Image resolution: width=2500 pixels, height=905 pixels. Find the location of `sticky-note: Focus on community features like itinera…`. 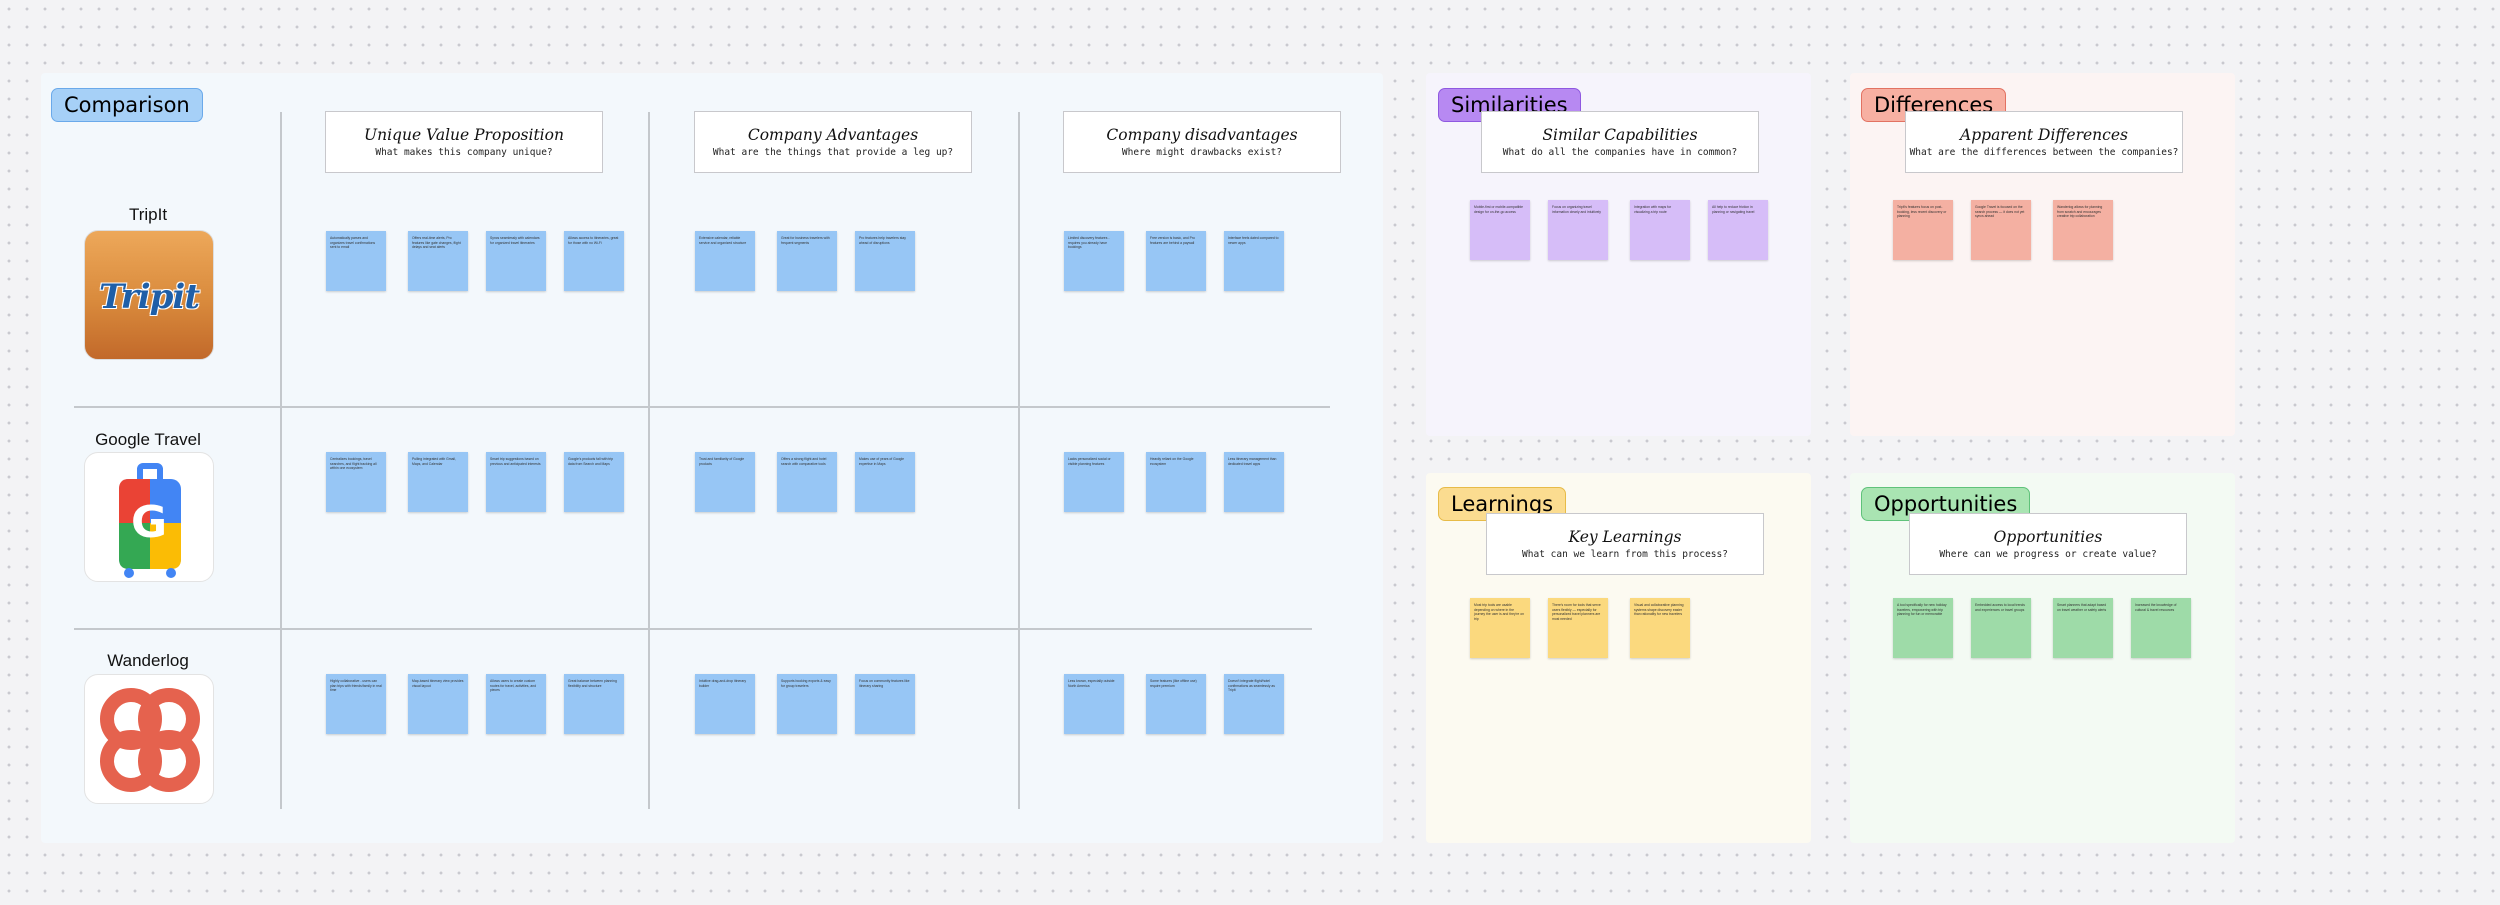

sticky-note: Focus on community features like itinera… is located at coordinates (885, 704).